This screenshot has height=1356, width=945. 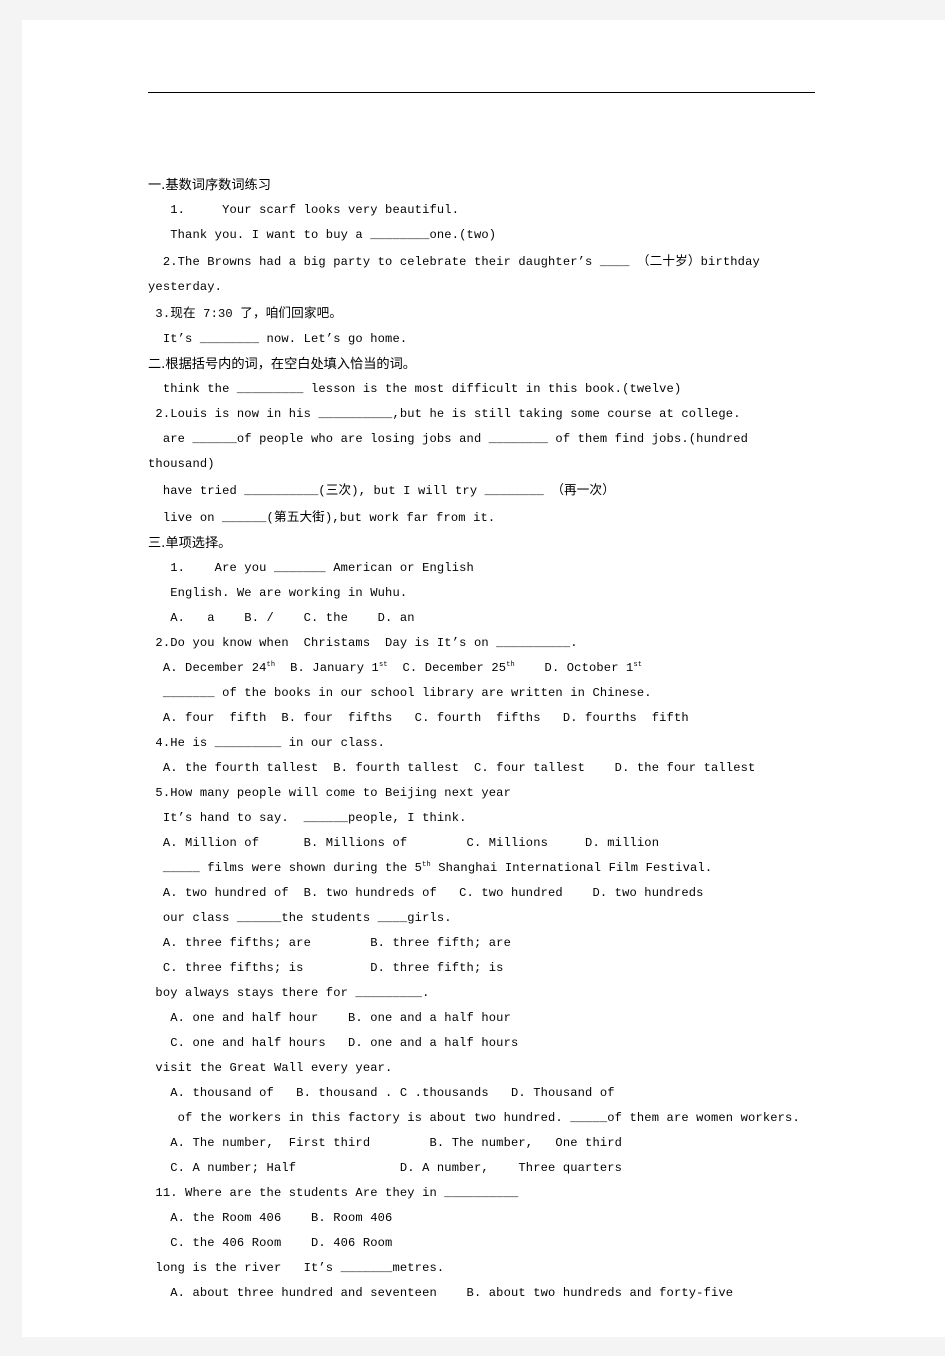 I want to click on section-heading: 二.根据括号内的词，在空白处填入恰当的词。, so click(x=282, y=364).